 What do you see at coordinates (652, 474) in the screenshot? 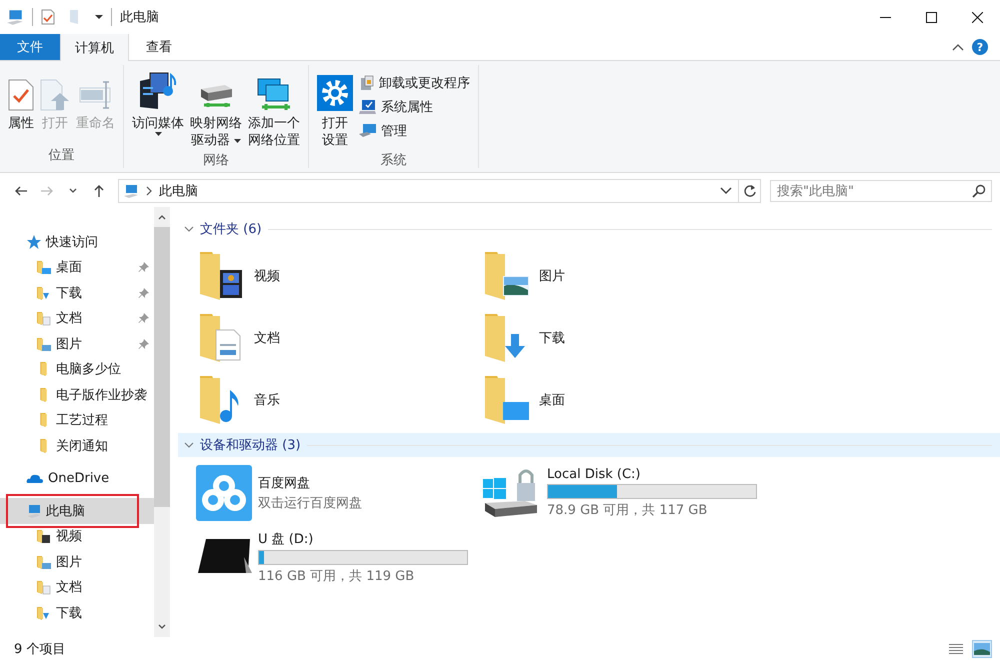
I see `device-name: Local Disk (C:)` at bounding box center [652, 474].